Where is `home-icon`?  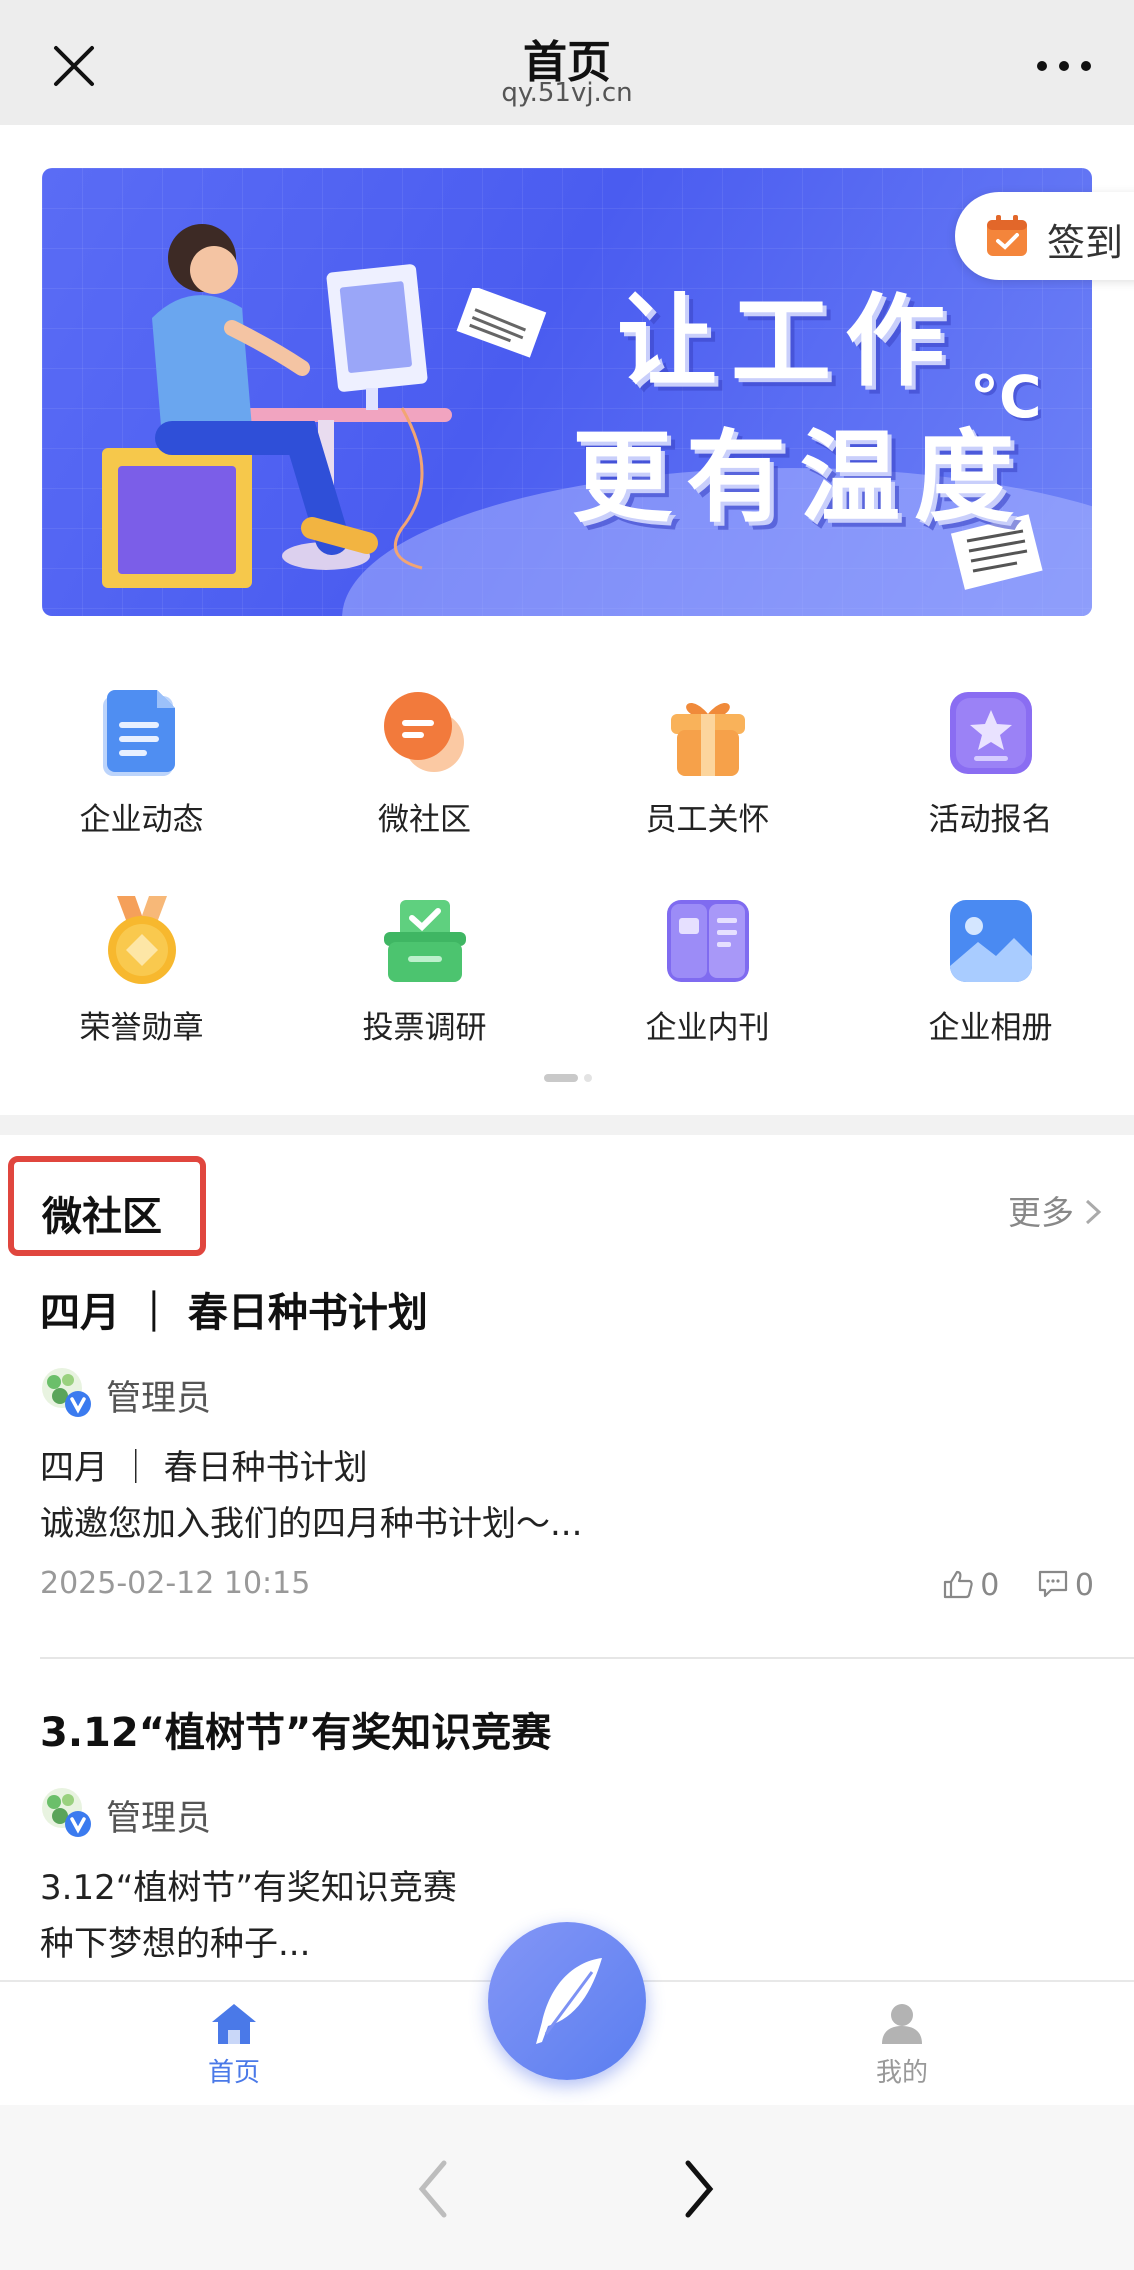 home-icon is located at coordinates (234, 2024).